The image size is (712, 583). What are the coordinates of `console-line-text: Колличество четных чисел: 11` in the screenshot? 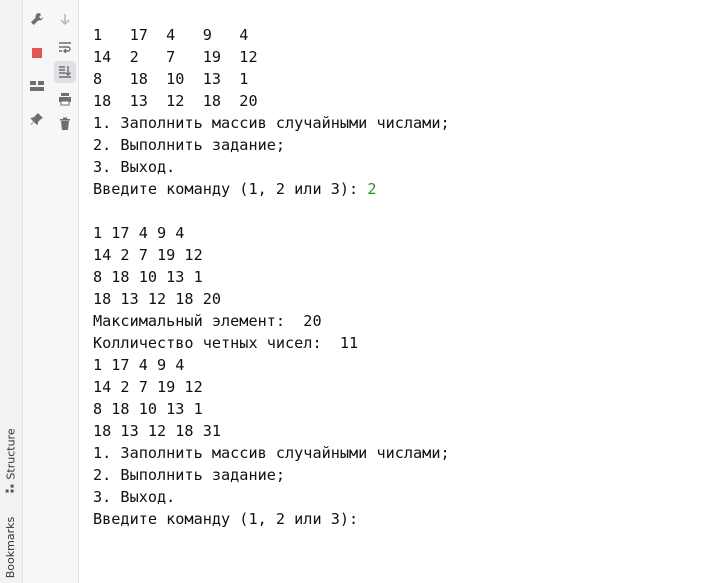 It's located at (226, 343).